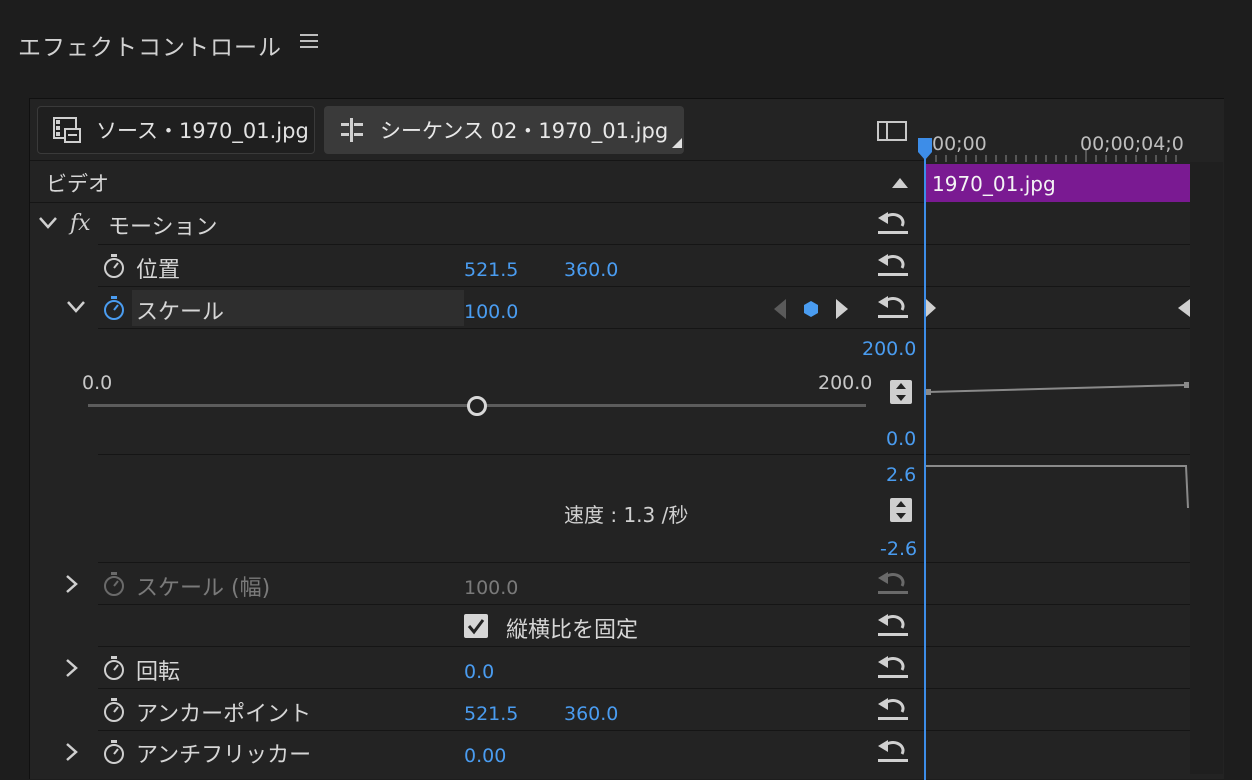  Describe the element at coordinates (180, 312) in the screenshot. I see `scale-label: スケール` at that location.